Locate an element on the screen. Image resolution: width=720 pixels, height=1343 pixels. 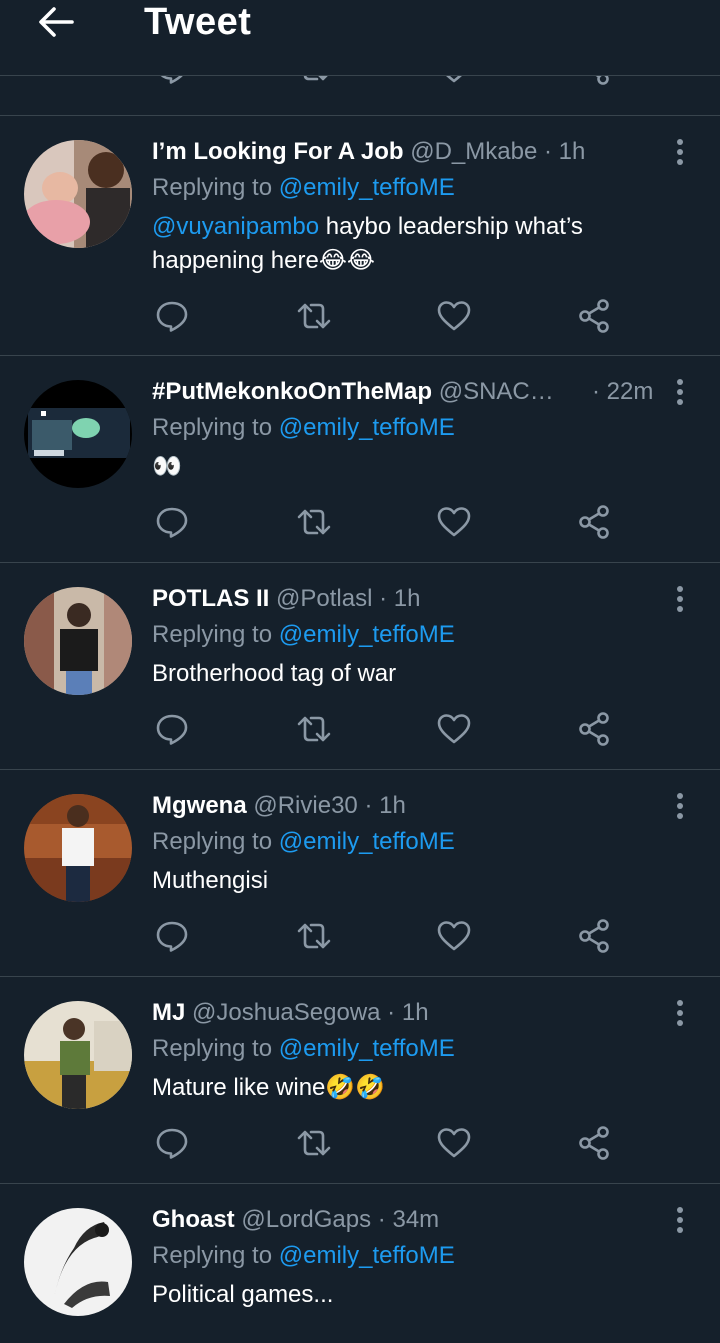
tweet-text: 👀 is located at coordinates (412, 467).